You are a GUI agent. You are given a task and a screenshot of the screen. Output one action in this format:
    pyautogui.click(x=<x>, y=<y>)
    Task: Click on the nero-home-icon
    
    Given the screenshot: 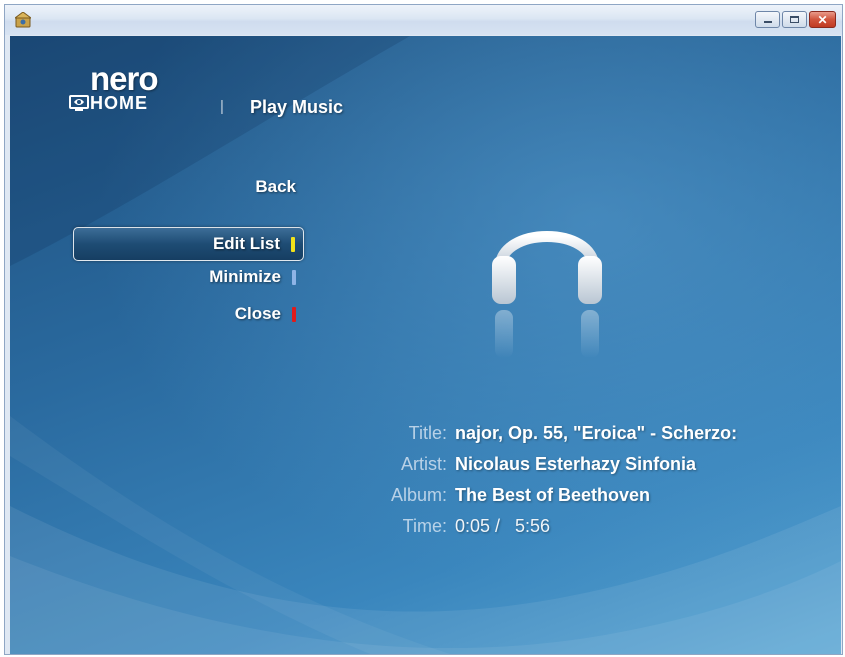 What is the action you would take?
    pyautogui.click(x=23, y=20)
    